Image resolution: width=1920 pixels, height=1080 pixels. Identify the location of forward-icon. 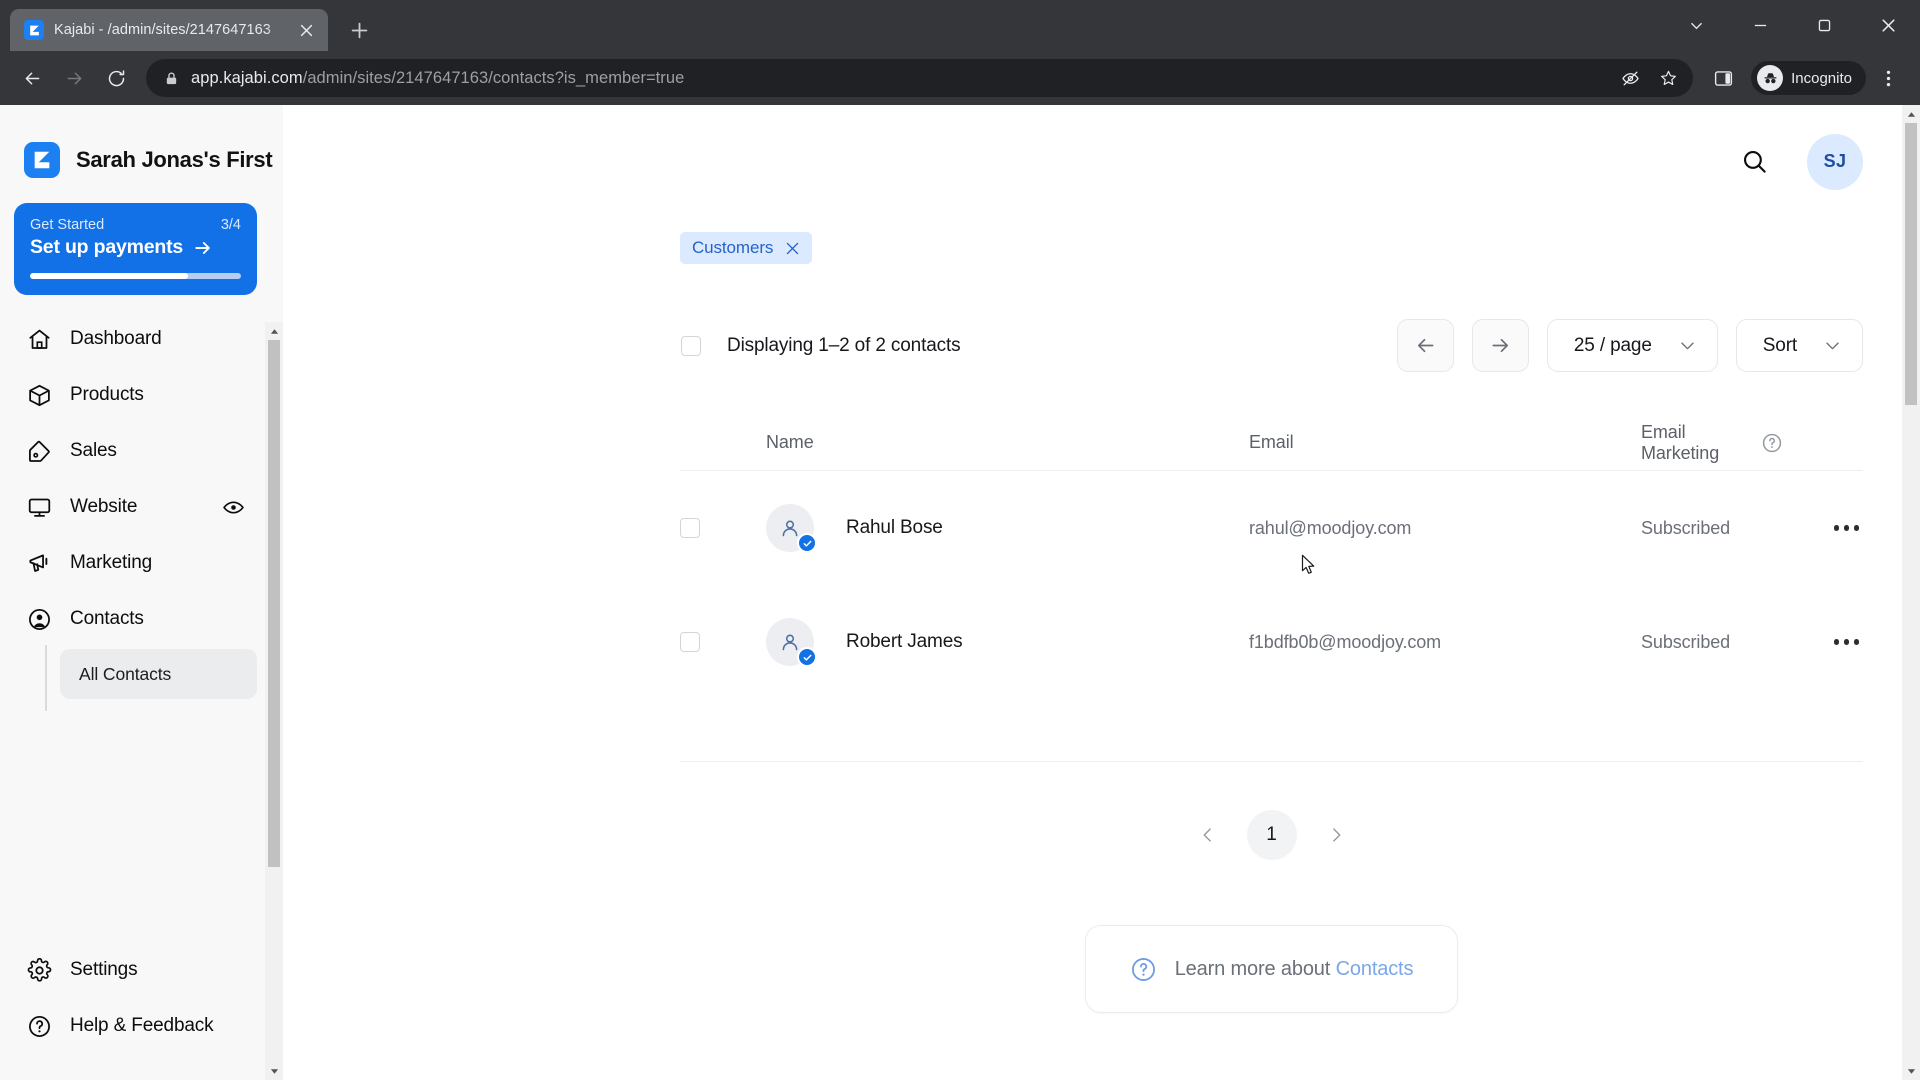
(74, 78).